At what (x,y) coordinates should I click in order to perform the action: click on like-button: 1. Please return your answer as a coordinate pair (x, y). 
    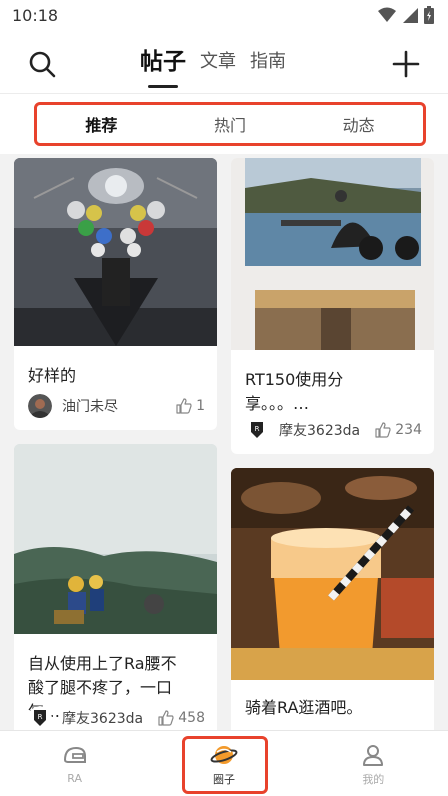
    Looking at the image, I should click on (190, 406).